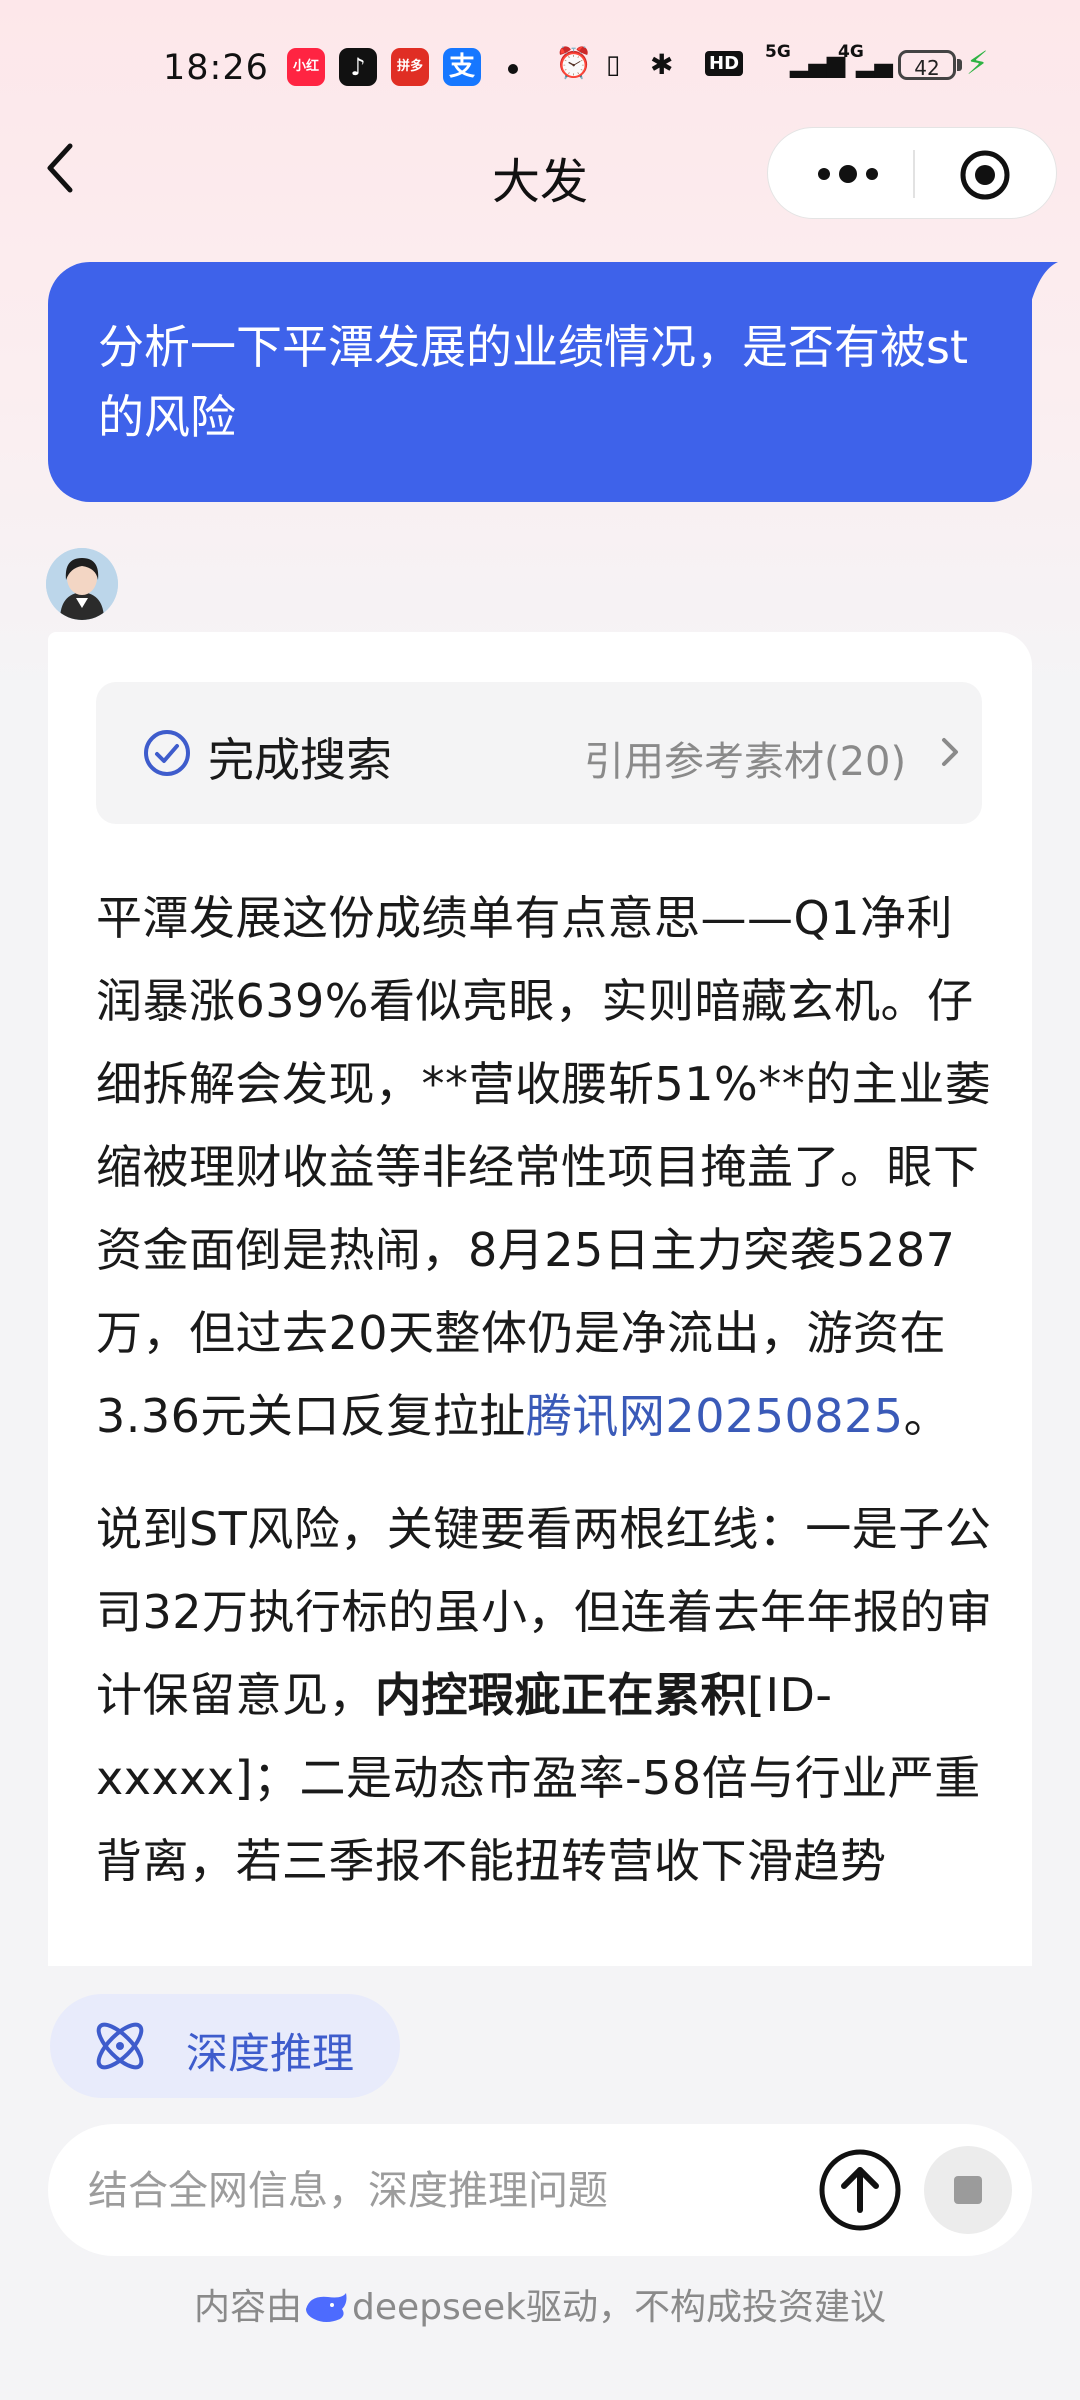 This screenshot has width=1080, height=2400. What do you see at coordinates (120, 2046) in the screenshot?
I see `atom-icon` at bounding box center [120, 2046].